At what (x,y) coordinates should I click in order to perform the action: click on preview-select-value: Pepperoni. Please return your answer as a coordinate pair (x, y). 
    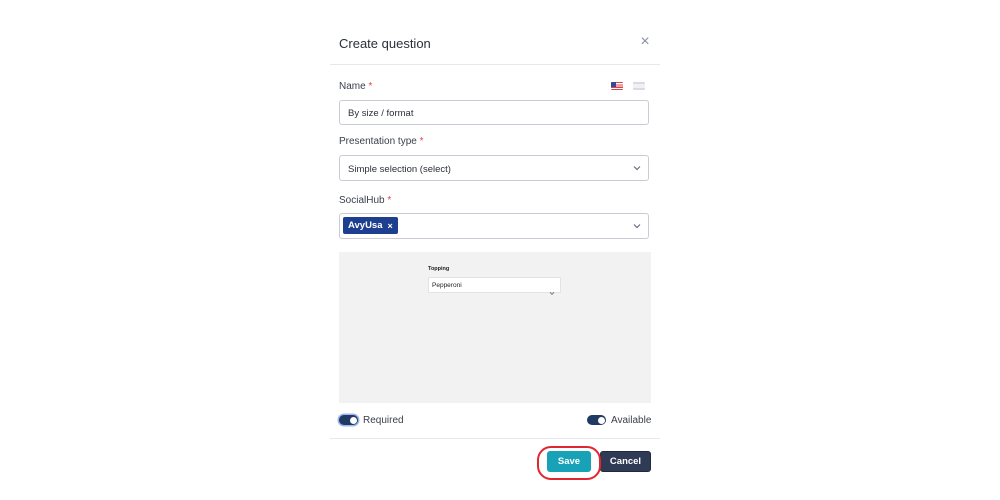
    Looking at the image, I should click on (447, 285).